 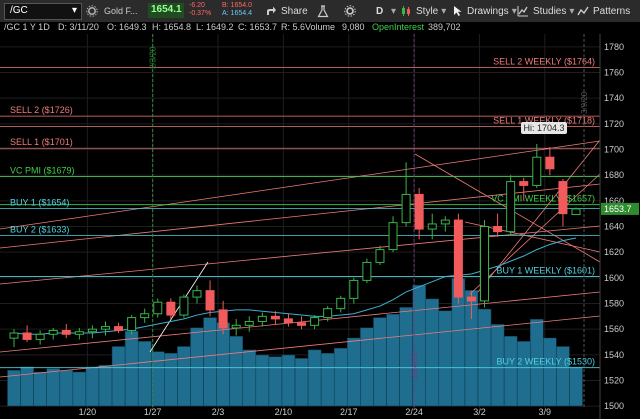 What do you see at coordinates (237, 5) in the screenshot?
I see `bid-price: B: 1654.0` at bounding box center [237, 5].